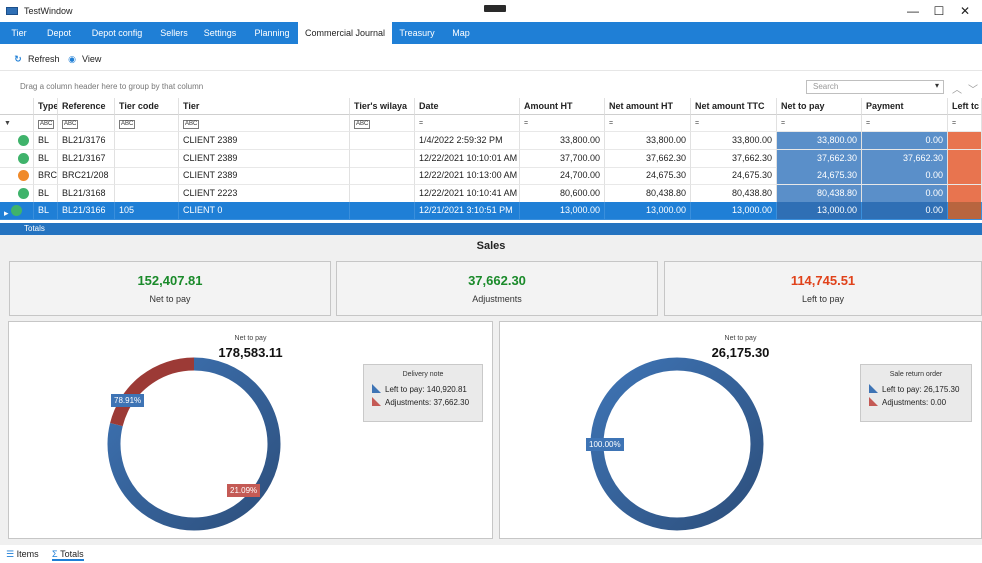 Image resolution: width=982 pixels, height=563 pixels. I want to click on cell-amount-ht: 80,600.00, so click(562, 193).